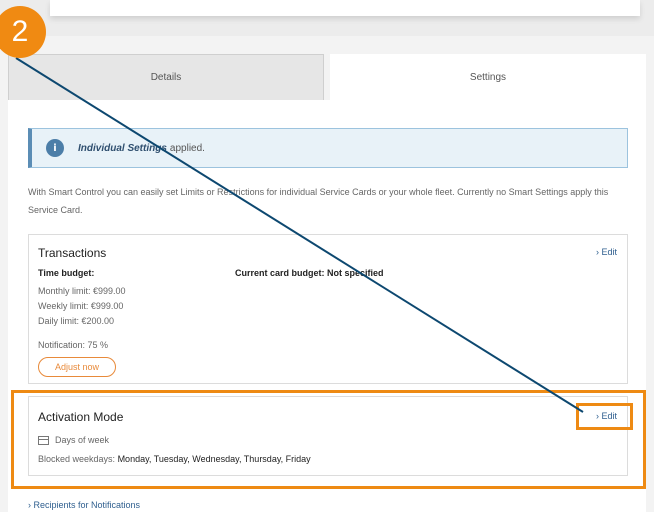 This screenshot has width=654, height=512. What do you see at coordinates (77, 367) in the screenshot?
I see `adjust-now-button: Adjust now` at bounding box center [77, 367].